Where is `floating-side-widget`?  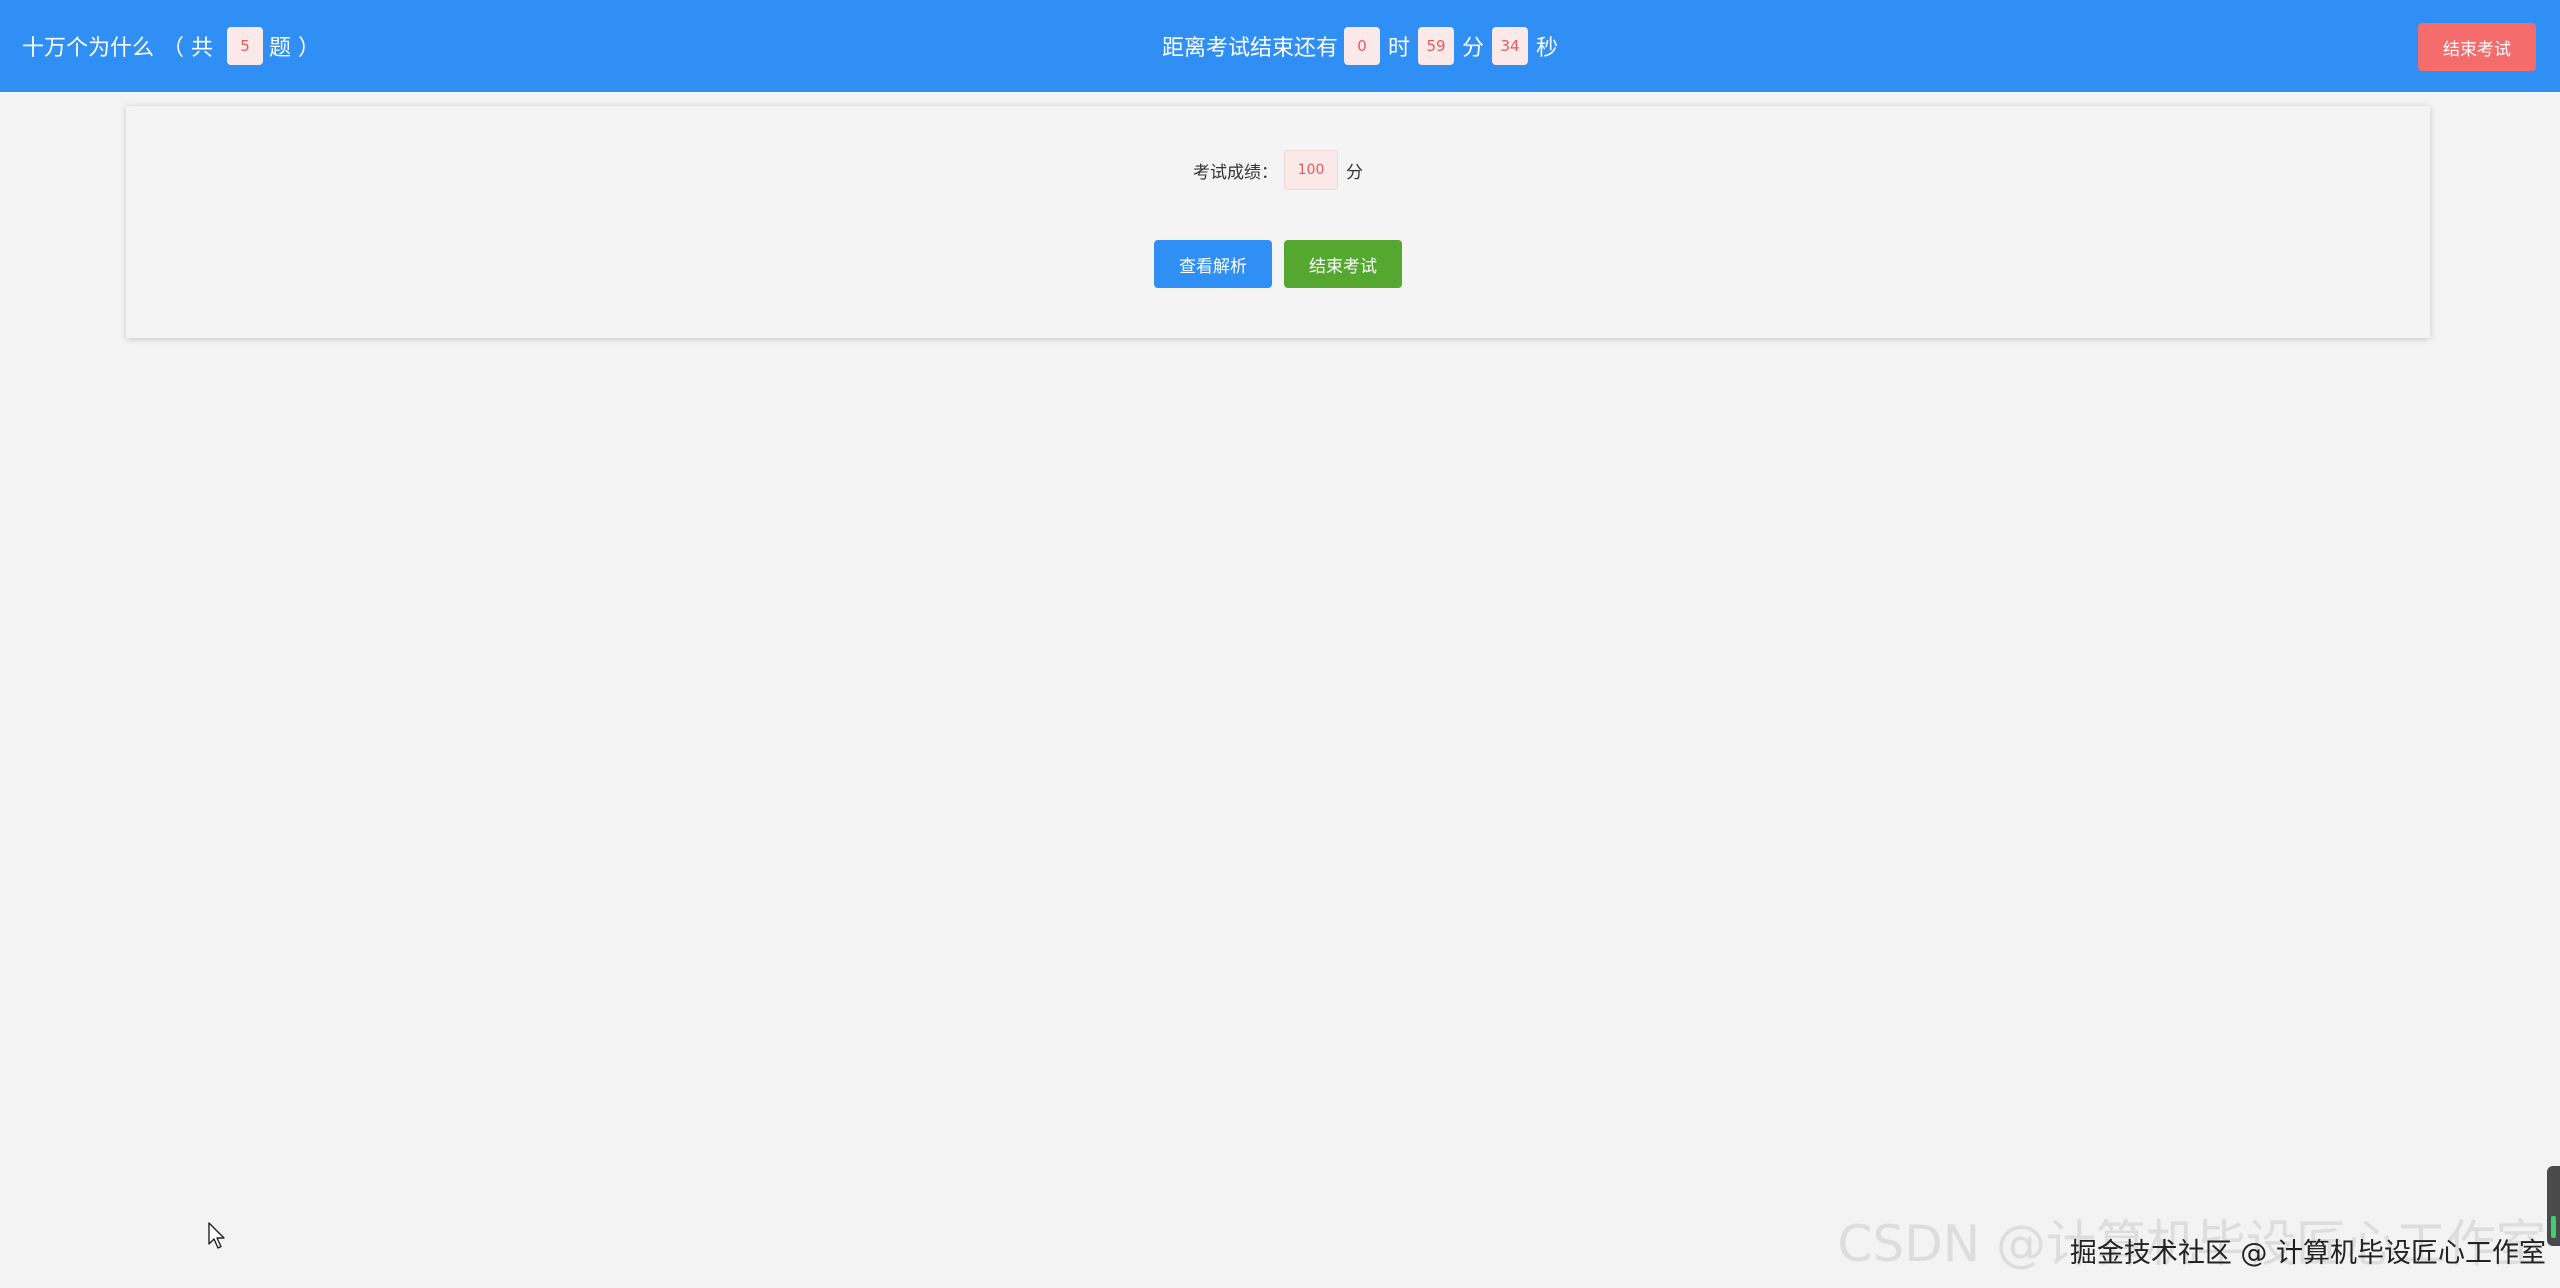
floating-side-widget is located at coordinates (2553, 1206).